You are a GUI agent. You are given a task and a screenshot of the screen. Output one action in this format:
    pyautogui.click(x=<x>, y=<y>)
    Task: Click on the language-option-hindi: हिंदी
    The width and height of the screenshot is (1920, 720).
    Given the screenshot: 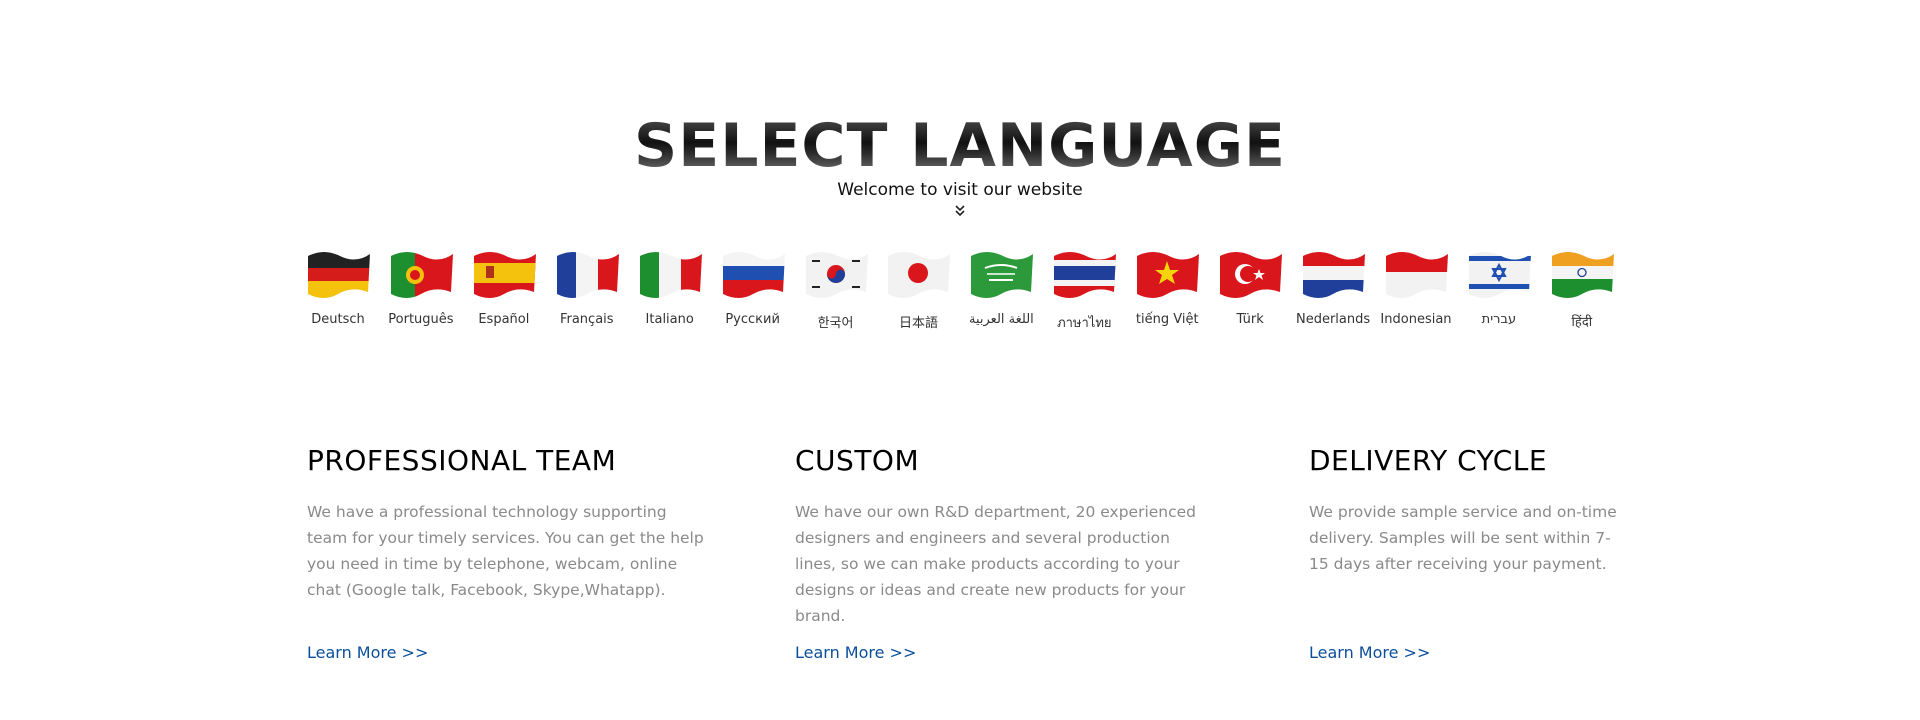 What is the action you would take?
    pyautogui.click(x=1582, y=291)
    